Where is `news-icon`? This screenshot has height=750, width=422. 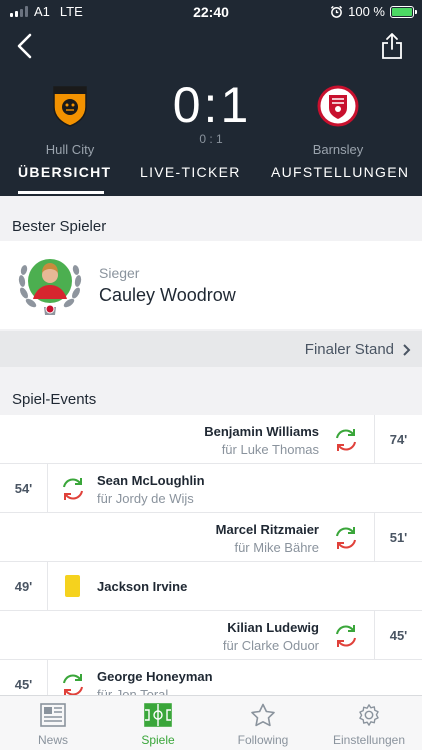
news-icon is located at coordinates (53, 715).